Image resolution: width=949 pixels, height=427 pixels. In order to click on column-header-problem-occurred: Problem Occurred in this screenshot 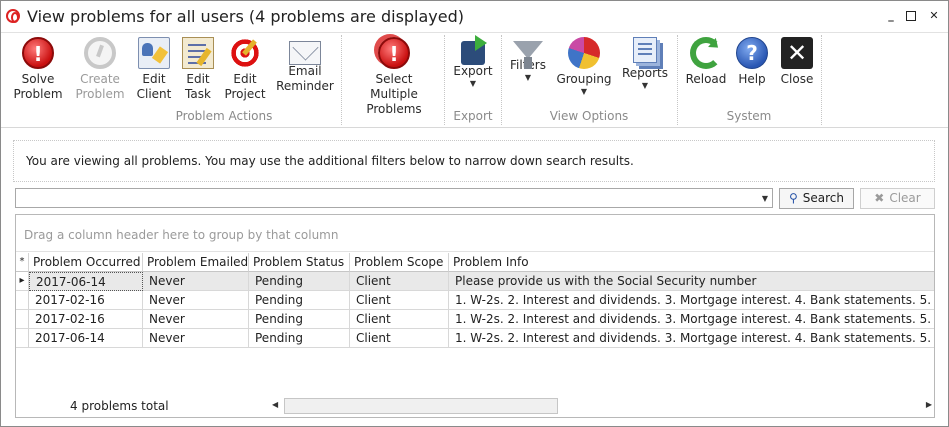, I will do `click(86, 262)`.